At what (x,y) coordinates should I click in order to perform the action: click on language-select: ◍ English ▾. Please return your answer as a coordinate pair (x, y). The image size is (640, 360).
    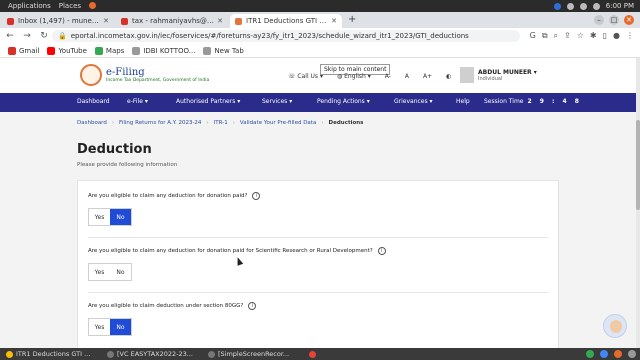
    Looking at the image, I should click on (354, 76).